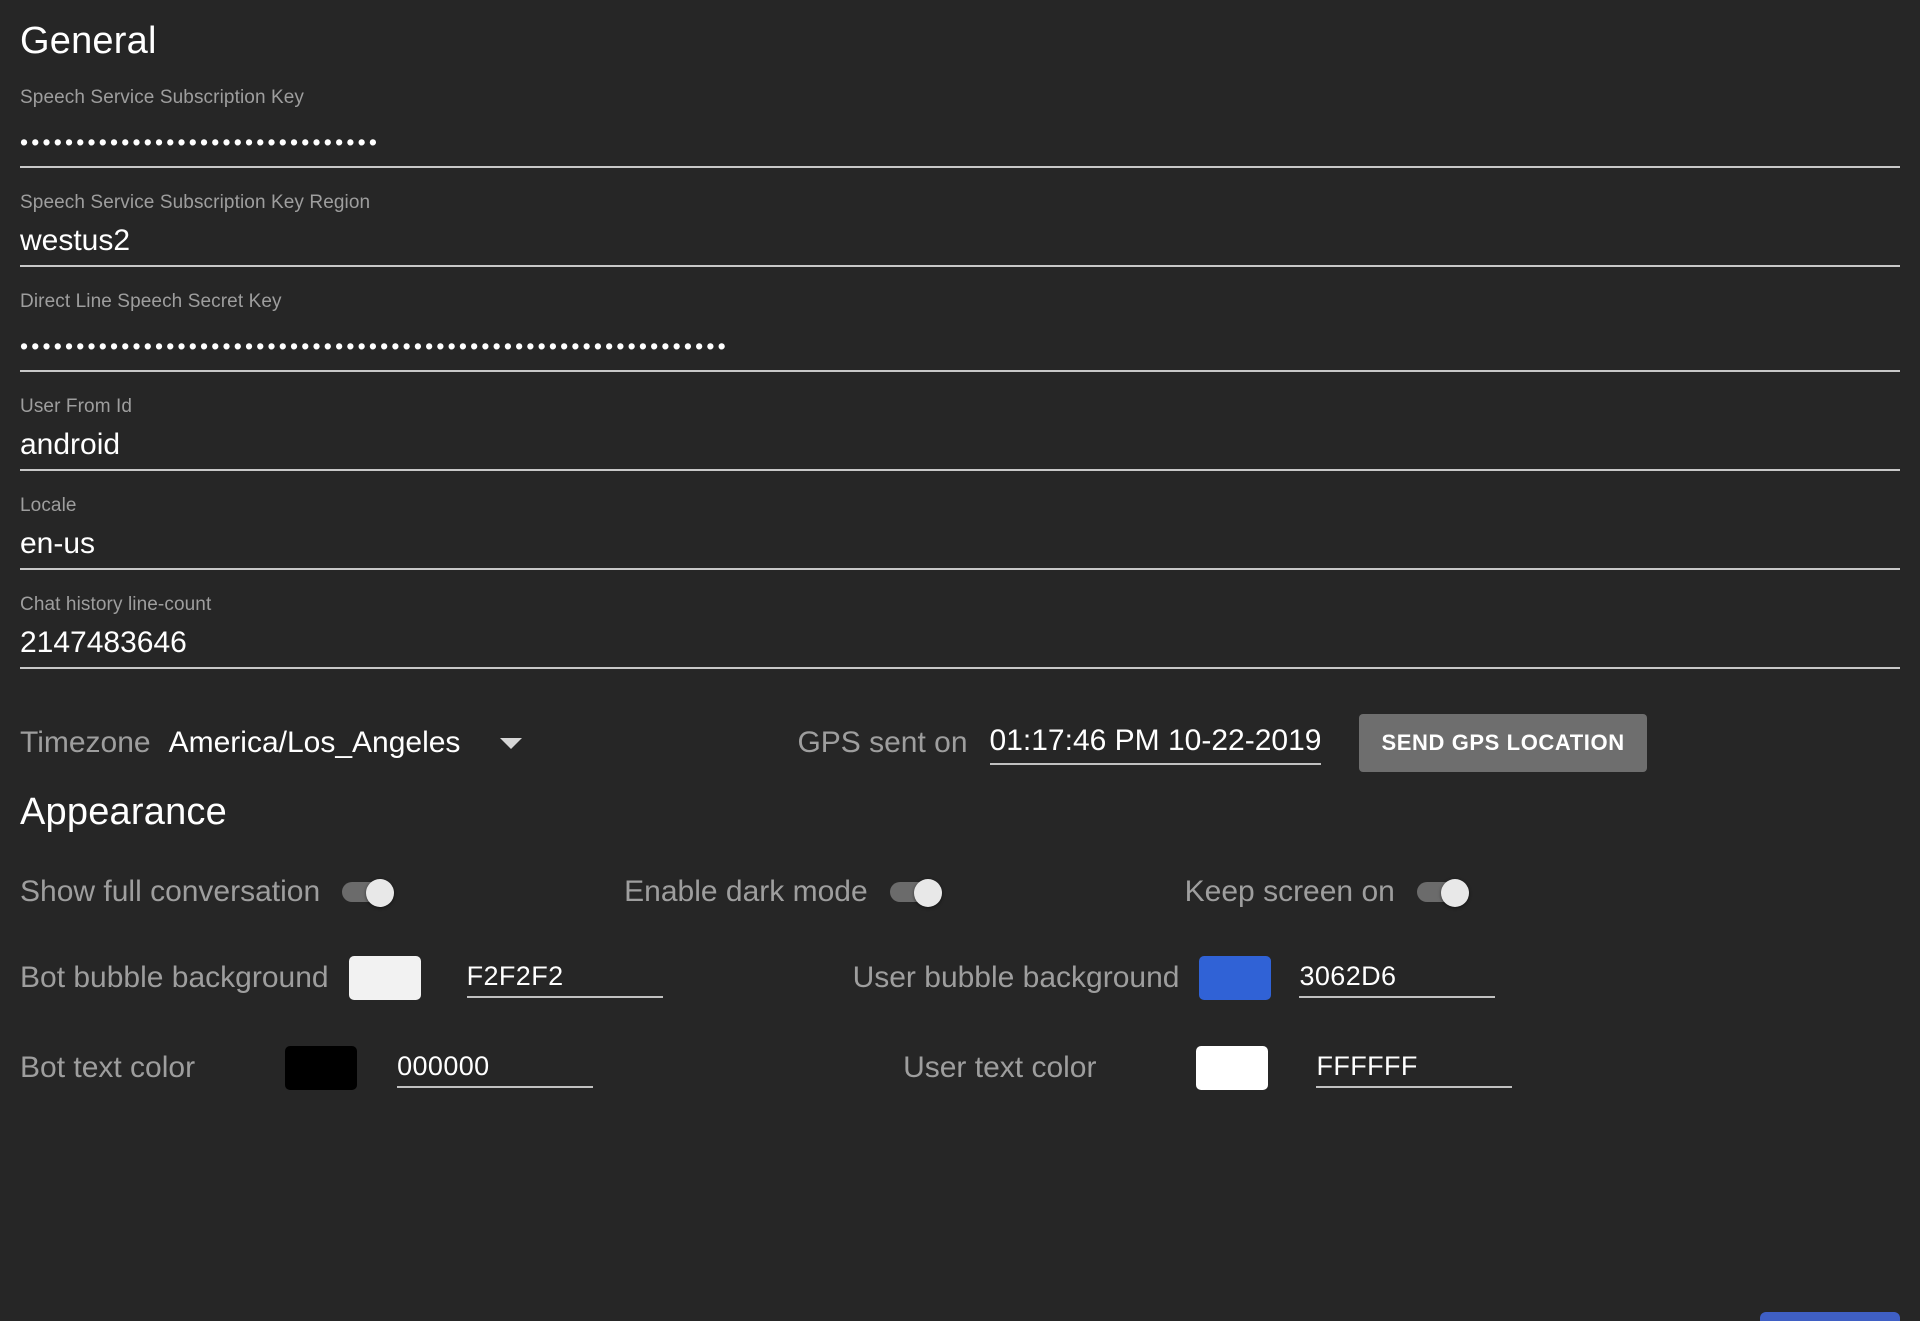 This screenshot has height=1321, width=1920. Describe the element at coordinates (174, 977) in the screenshot. I see `color-label: Bot bubble background` at that location.